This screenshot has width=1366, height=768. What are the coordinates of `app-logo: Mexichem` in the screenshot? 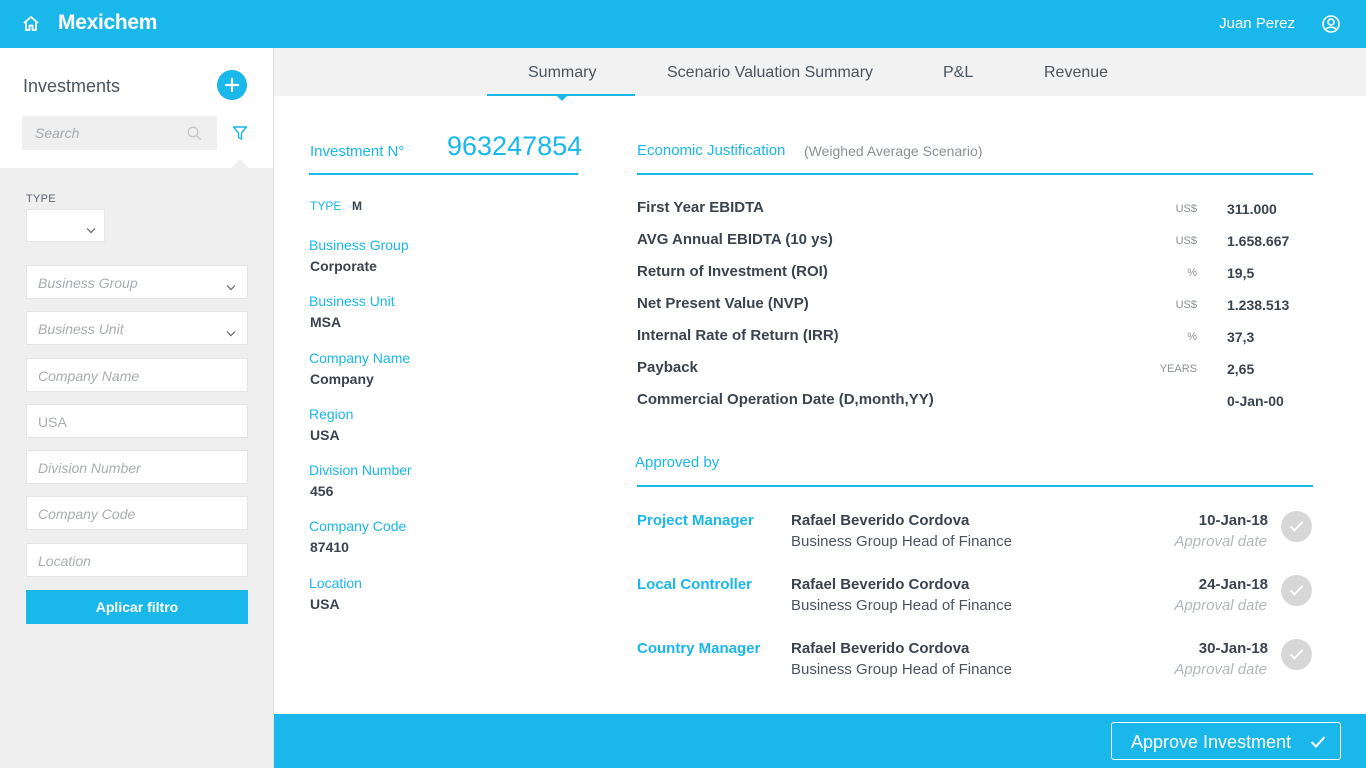 It's located at (107, 23).